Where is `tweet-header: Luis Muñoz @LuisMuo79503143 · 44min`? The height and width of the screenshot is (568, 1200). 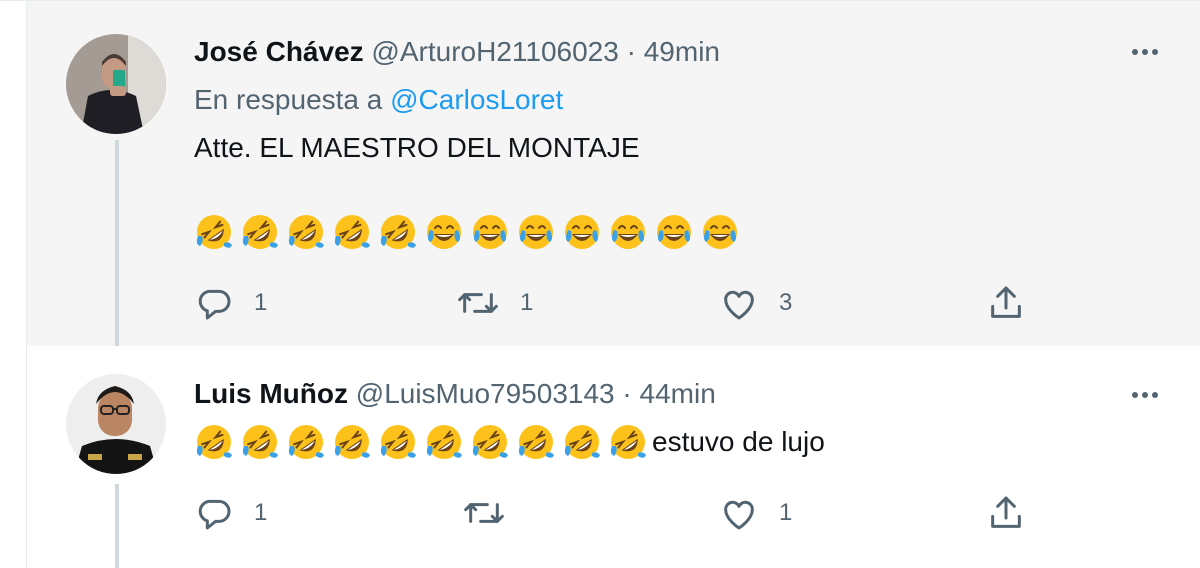 tweet-header: Luis Muñoz @LuisMuo79503143 · 44min is located at coordinates (455, 394).